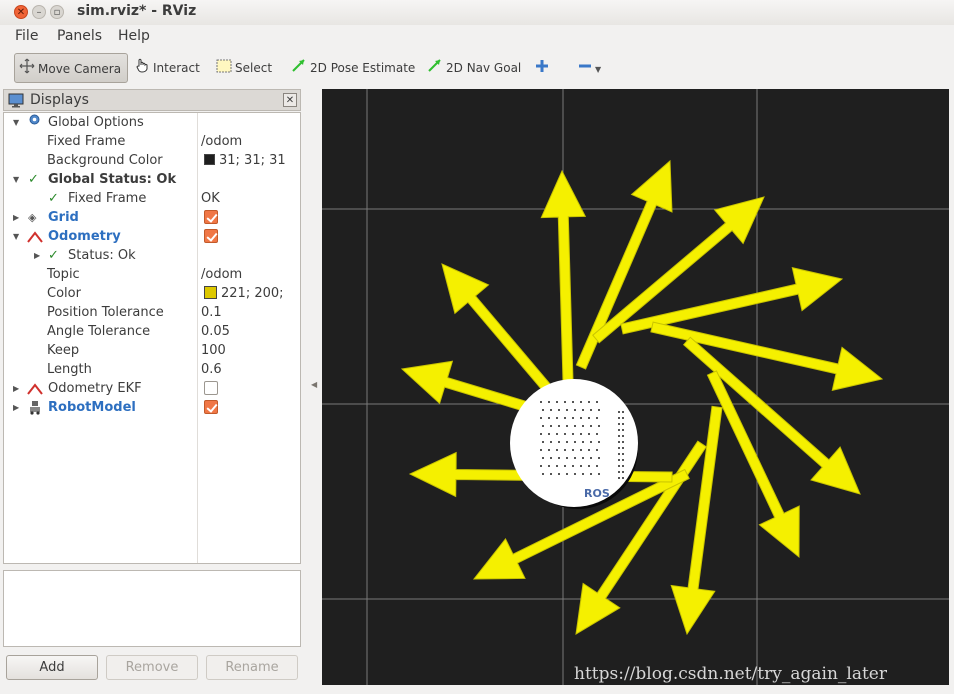 The width and height of the screenshot is (954, 694). What do you see at coordinates (221, 274) in the screenshot?
I see `topic-value: /odom` at bounding box center [221, 274].